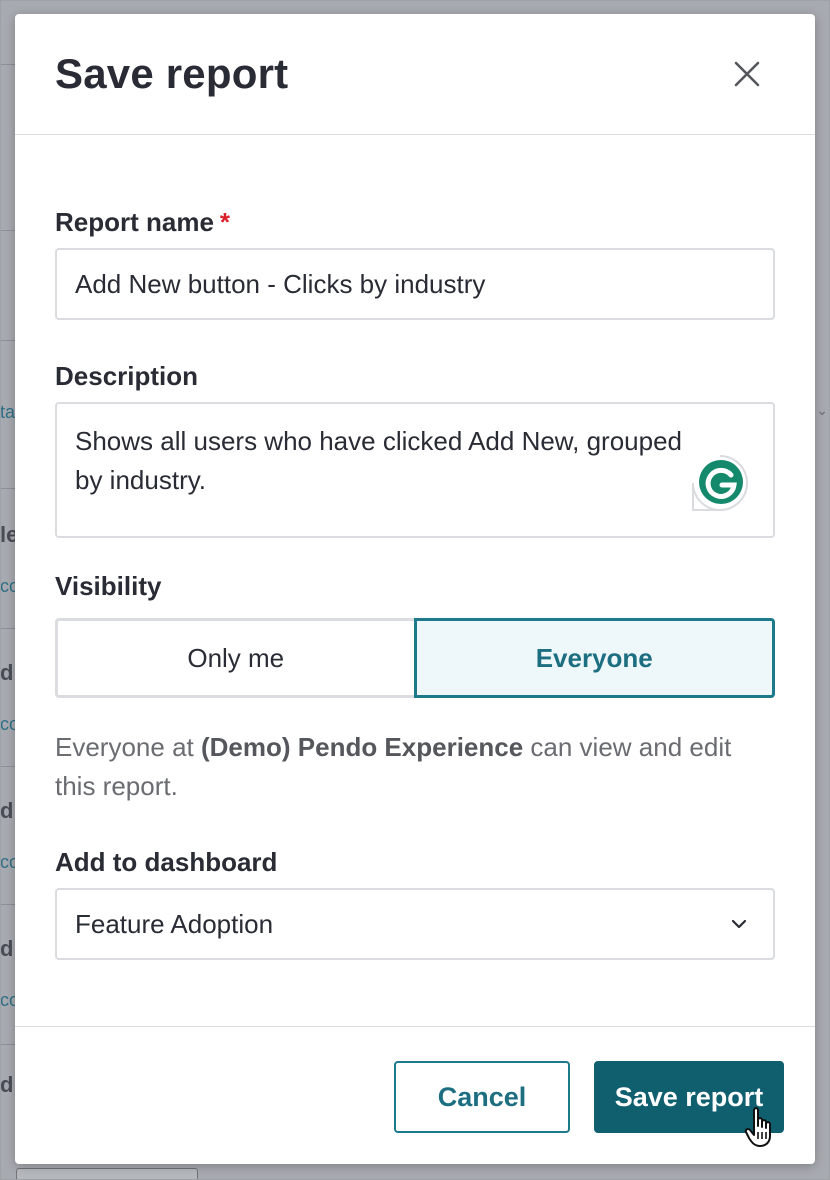  What do you see at coordinates (757, 1127) in the screenshot?
I see `hand-pointer-cursor-icon` at bounding box center [757, 1127].